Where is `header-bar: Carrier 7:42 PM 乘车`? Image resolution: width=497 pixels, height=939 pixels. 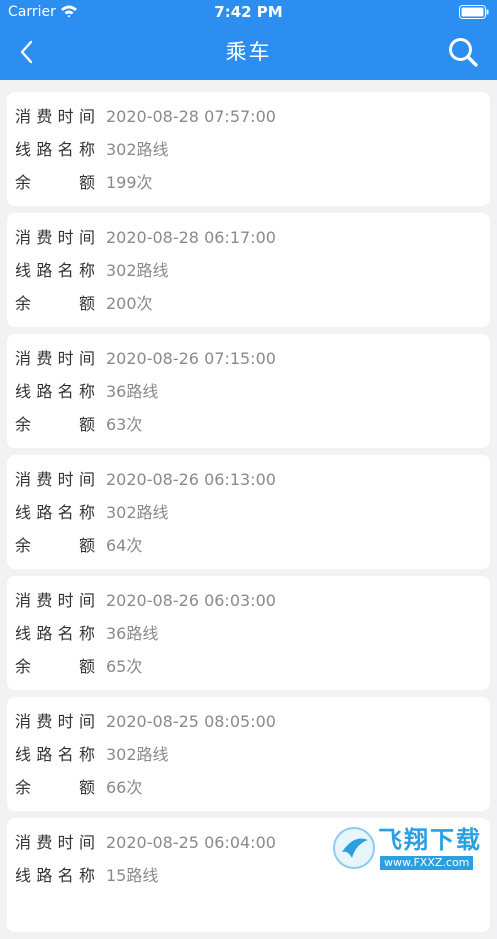 header-bar: Carrier 7:42 PM 乘车 is located at coordinates (248, 40).